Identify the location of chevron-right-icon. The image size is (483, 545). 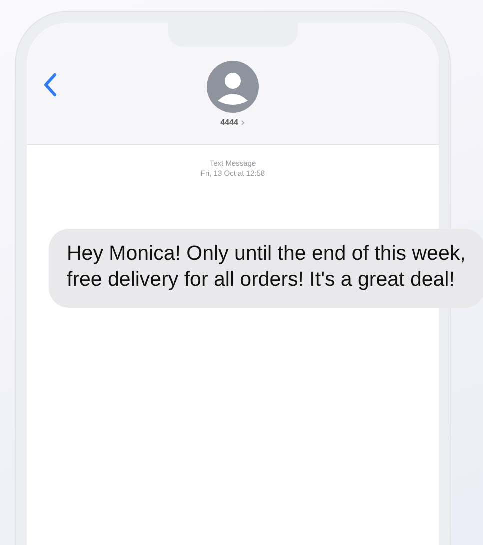
(243, 123).